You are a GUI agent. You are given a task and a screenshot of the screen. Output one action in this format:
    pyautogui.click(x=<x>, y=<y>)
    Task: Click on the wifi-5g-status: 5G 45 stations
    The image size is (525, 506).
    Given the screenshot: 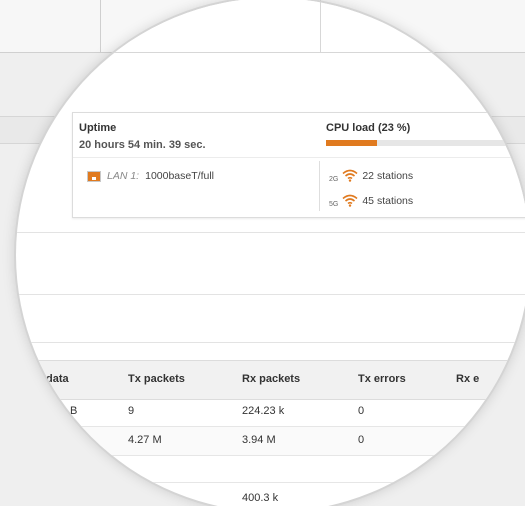 What is the action you would take?
    pyautogui.click(x=371, y=201)
    